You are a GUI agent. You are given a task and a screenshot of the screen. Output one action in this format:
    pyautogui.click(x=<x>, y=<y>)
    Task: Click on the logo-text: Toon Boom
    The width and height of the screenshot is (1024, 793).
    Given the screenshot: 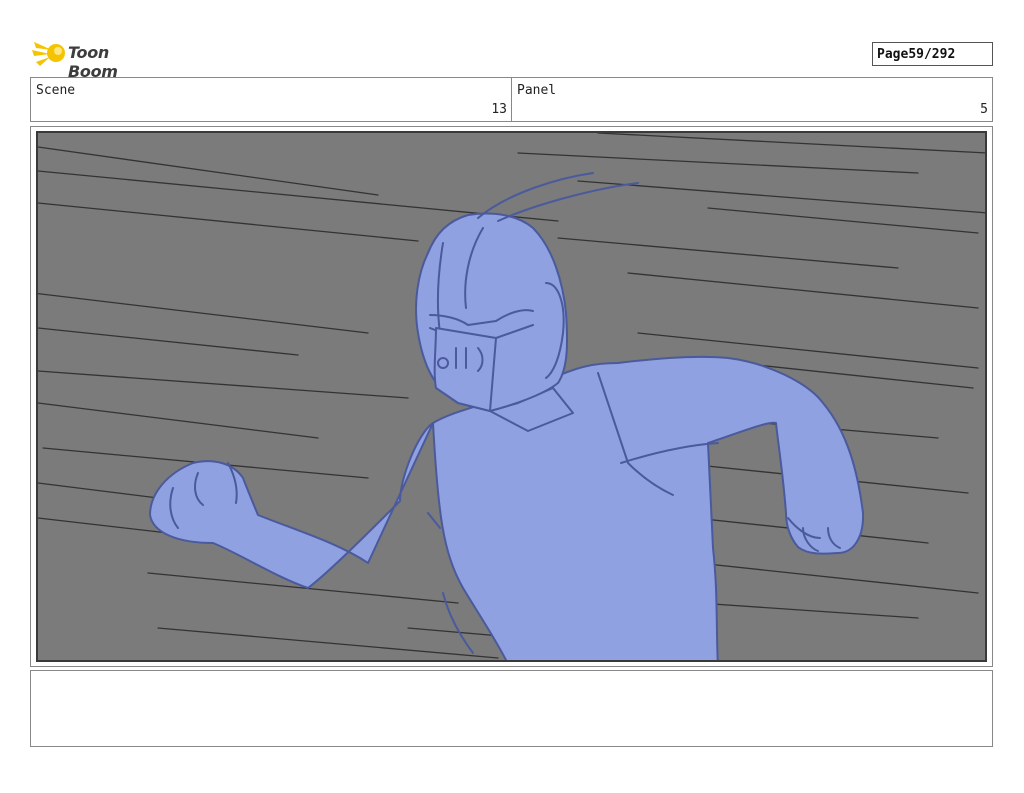 What is the action you would take?
    pyautogui.click(x=93, y=62)
    